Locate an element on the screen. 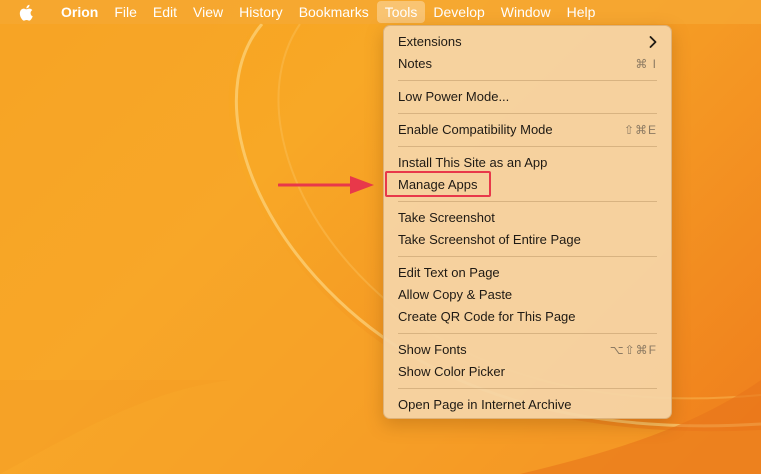  chevron-right-icon is located at coordinates (653, 42).